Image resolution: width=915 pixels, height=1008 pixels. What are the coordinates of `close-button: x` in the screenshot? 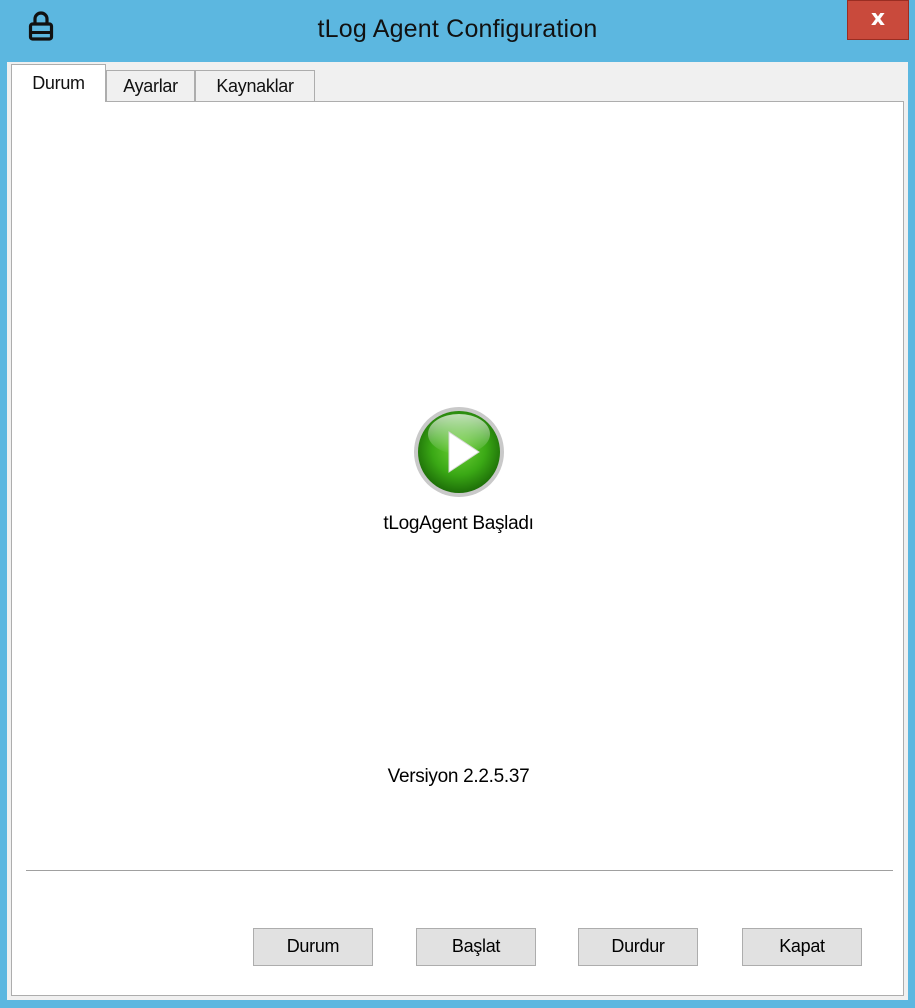 It's located at (878, 20).